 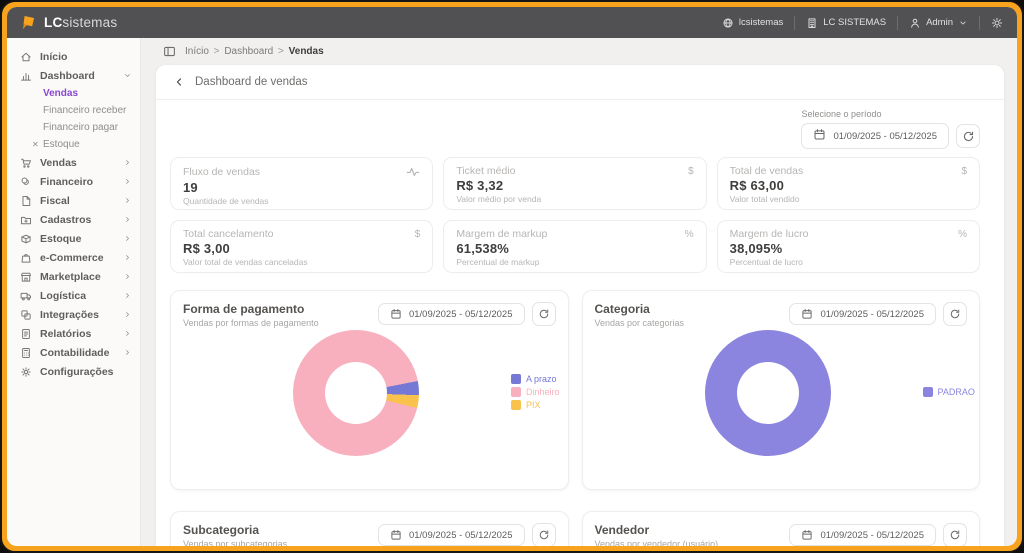 I want to click on sidebar-subitem-financeiro-pagar: Financeiro pagar, so click(x=73, y=127).